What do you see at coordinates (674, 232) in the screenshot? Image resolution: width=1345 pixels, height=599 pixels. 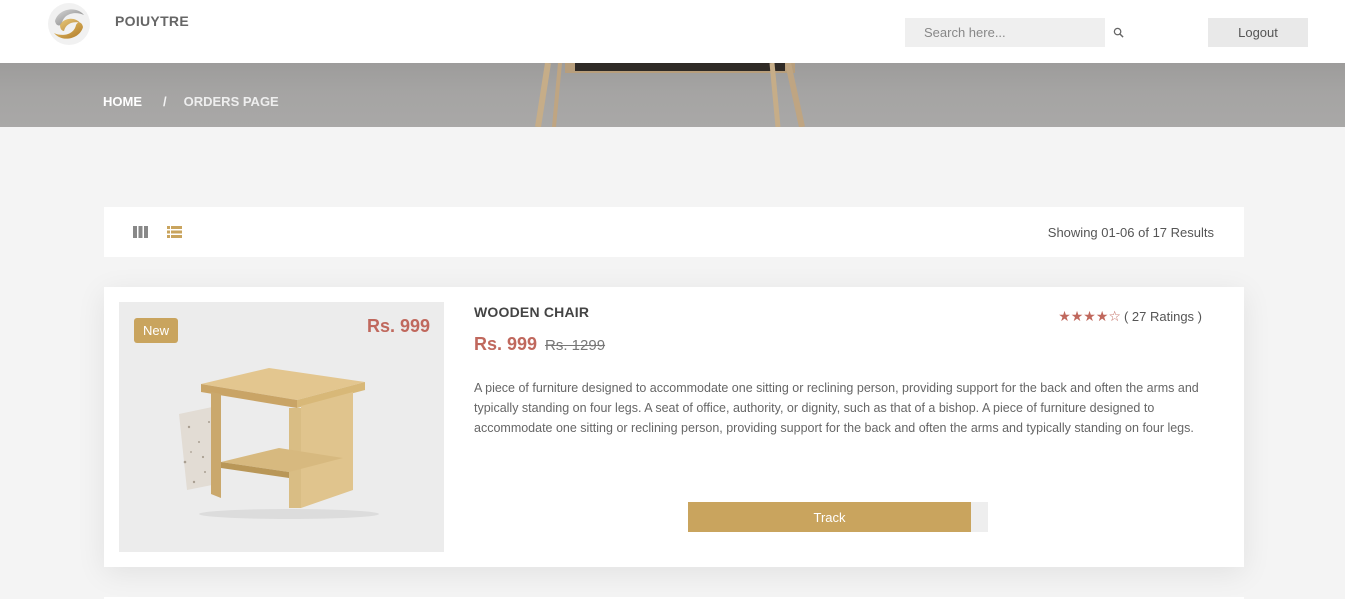 I see `results-toolbar: Showing 01-06 of 17 Results` at bounding box center [674, 232].